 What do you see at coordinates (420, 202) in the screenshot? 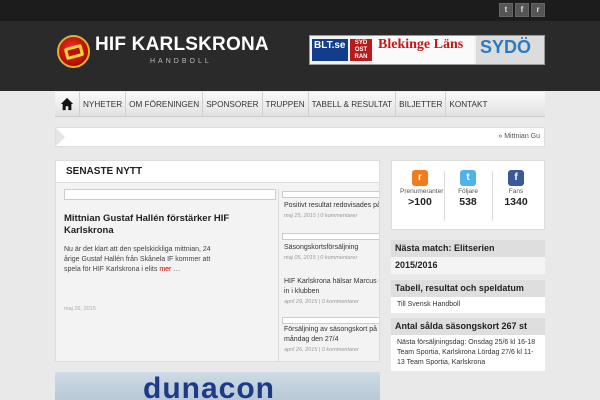
I see `stat-value: >100` at bounding box center [420, 202].